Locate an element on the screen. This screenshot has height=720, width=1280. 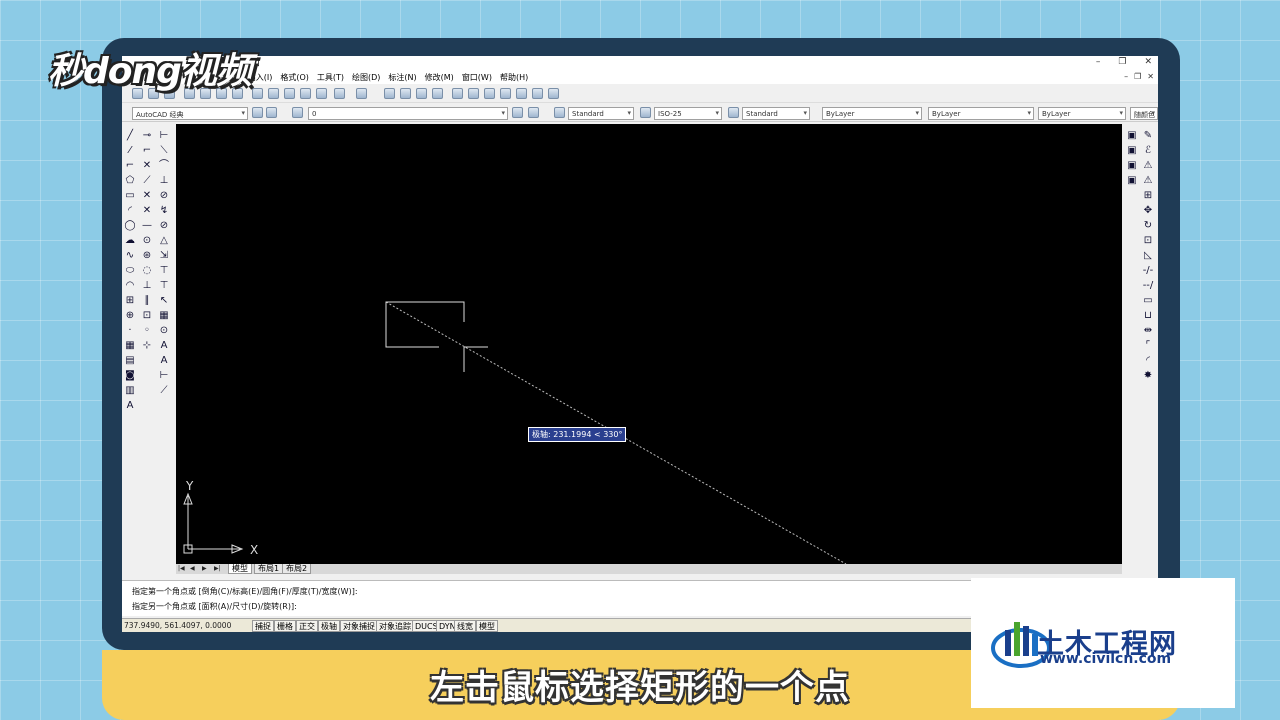
snap-settings-icon: ⊹ is located at coordinates (147, 346).